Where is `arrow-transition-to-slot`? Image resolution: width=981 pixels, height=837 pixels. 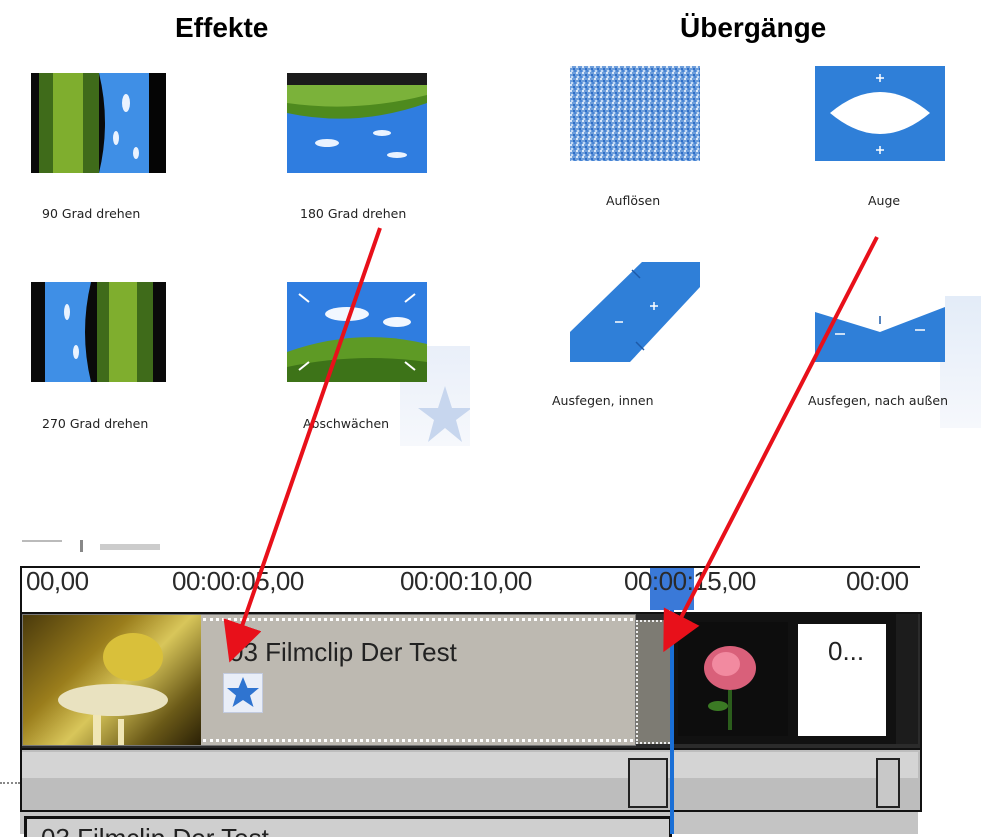 arrow-transition-to-slot is located at coordinates (771, 444).